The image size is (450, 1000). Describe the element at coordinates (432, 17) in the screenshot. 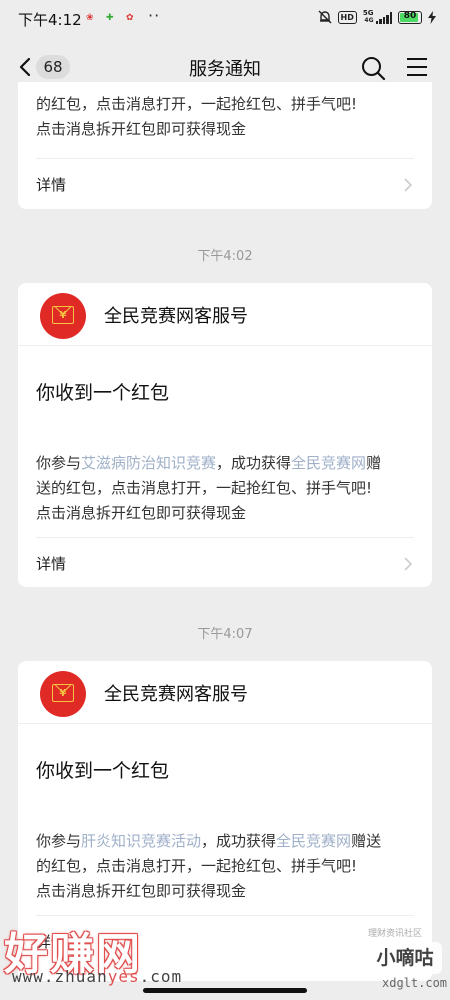

I see `charging-icon` at that location.